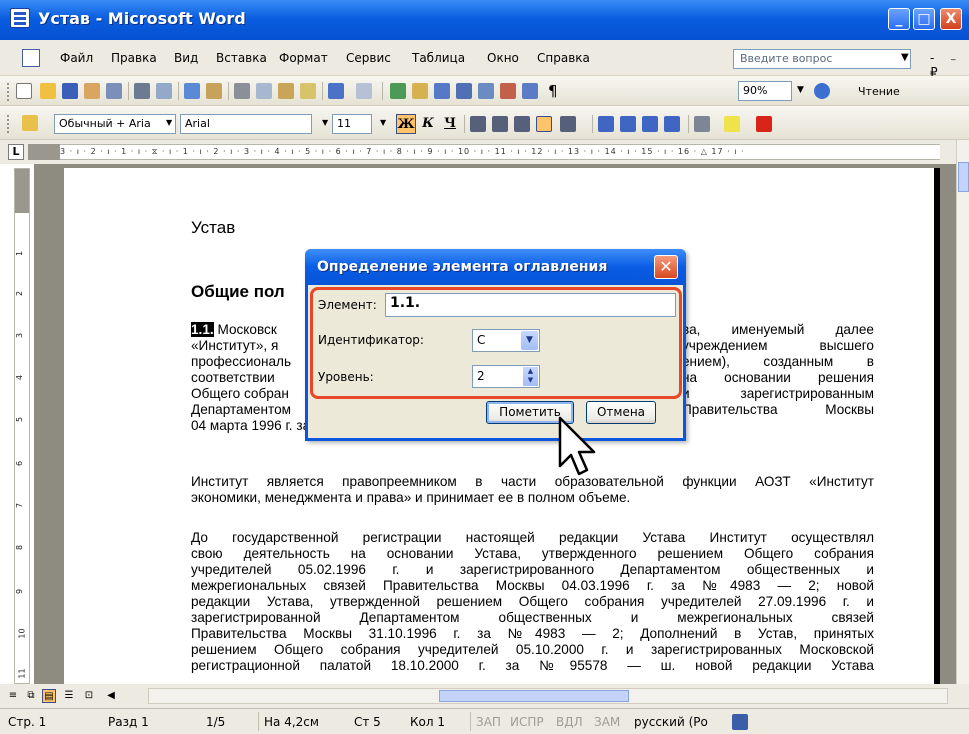 The width and height of the screenshot is (969, 734). I want to click on element-input: 1.1., so click(530, 305).